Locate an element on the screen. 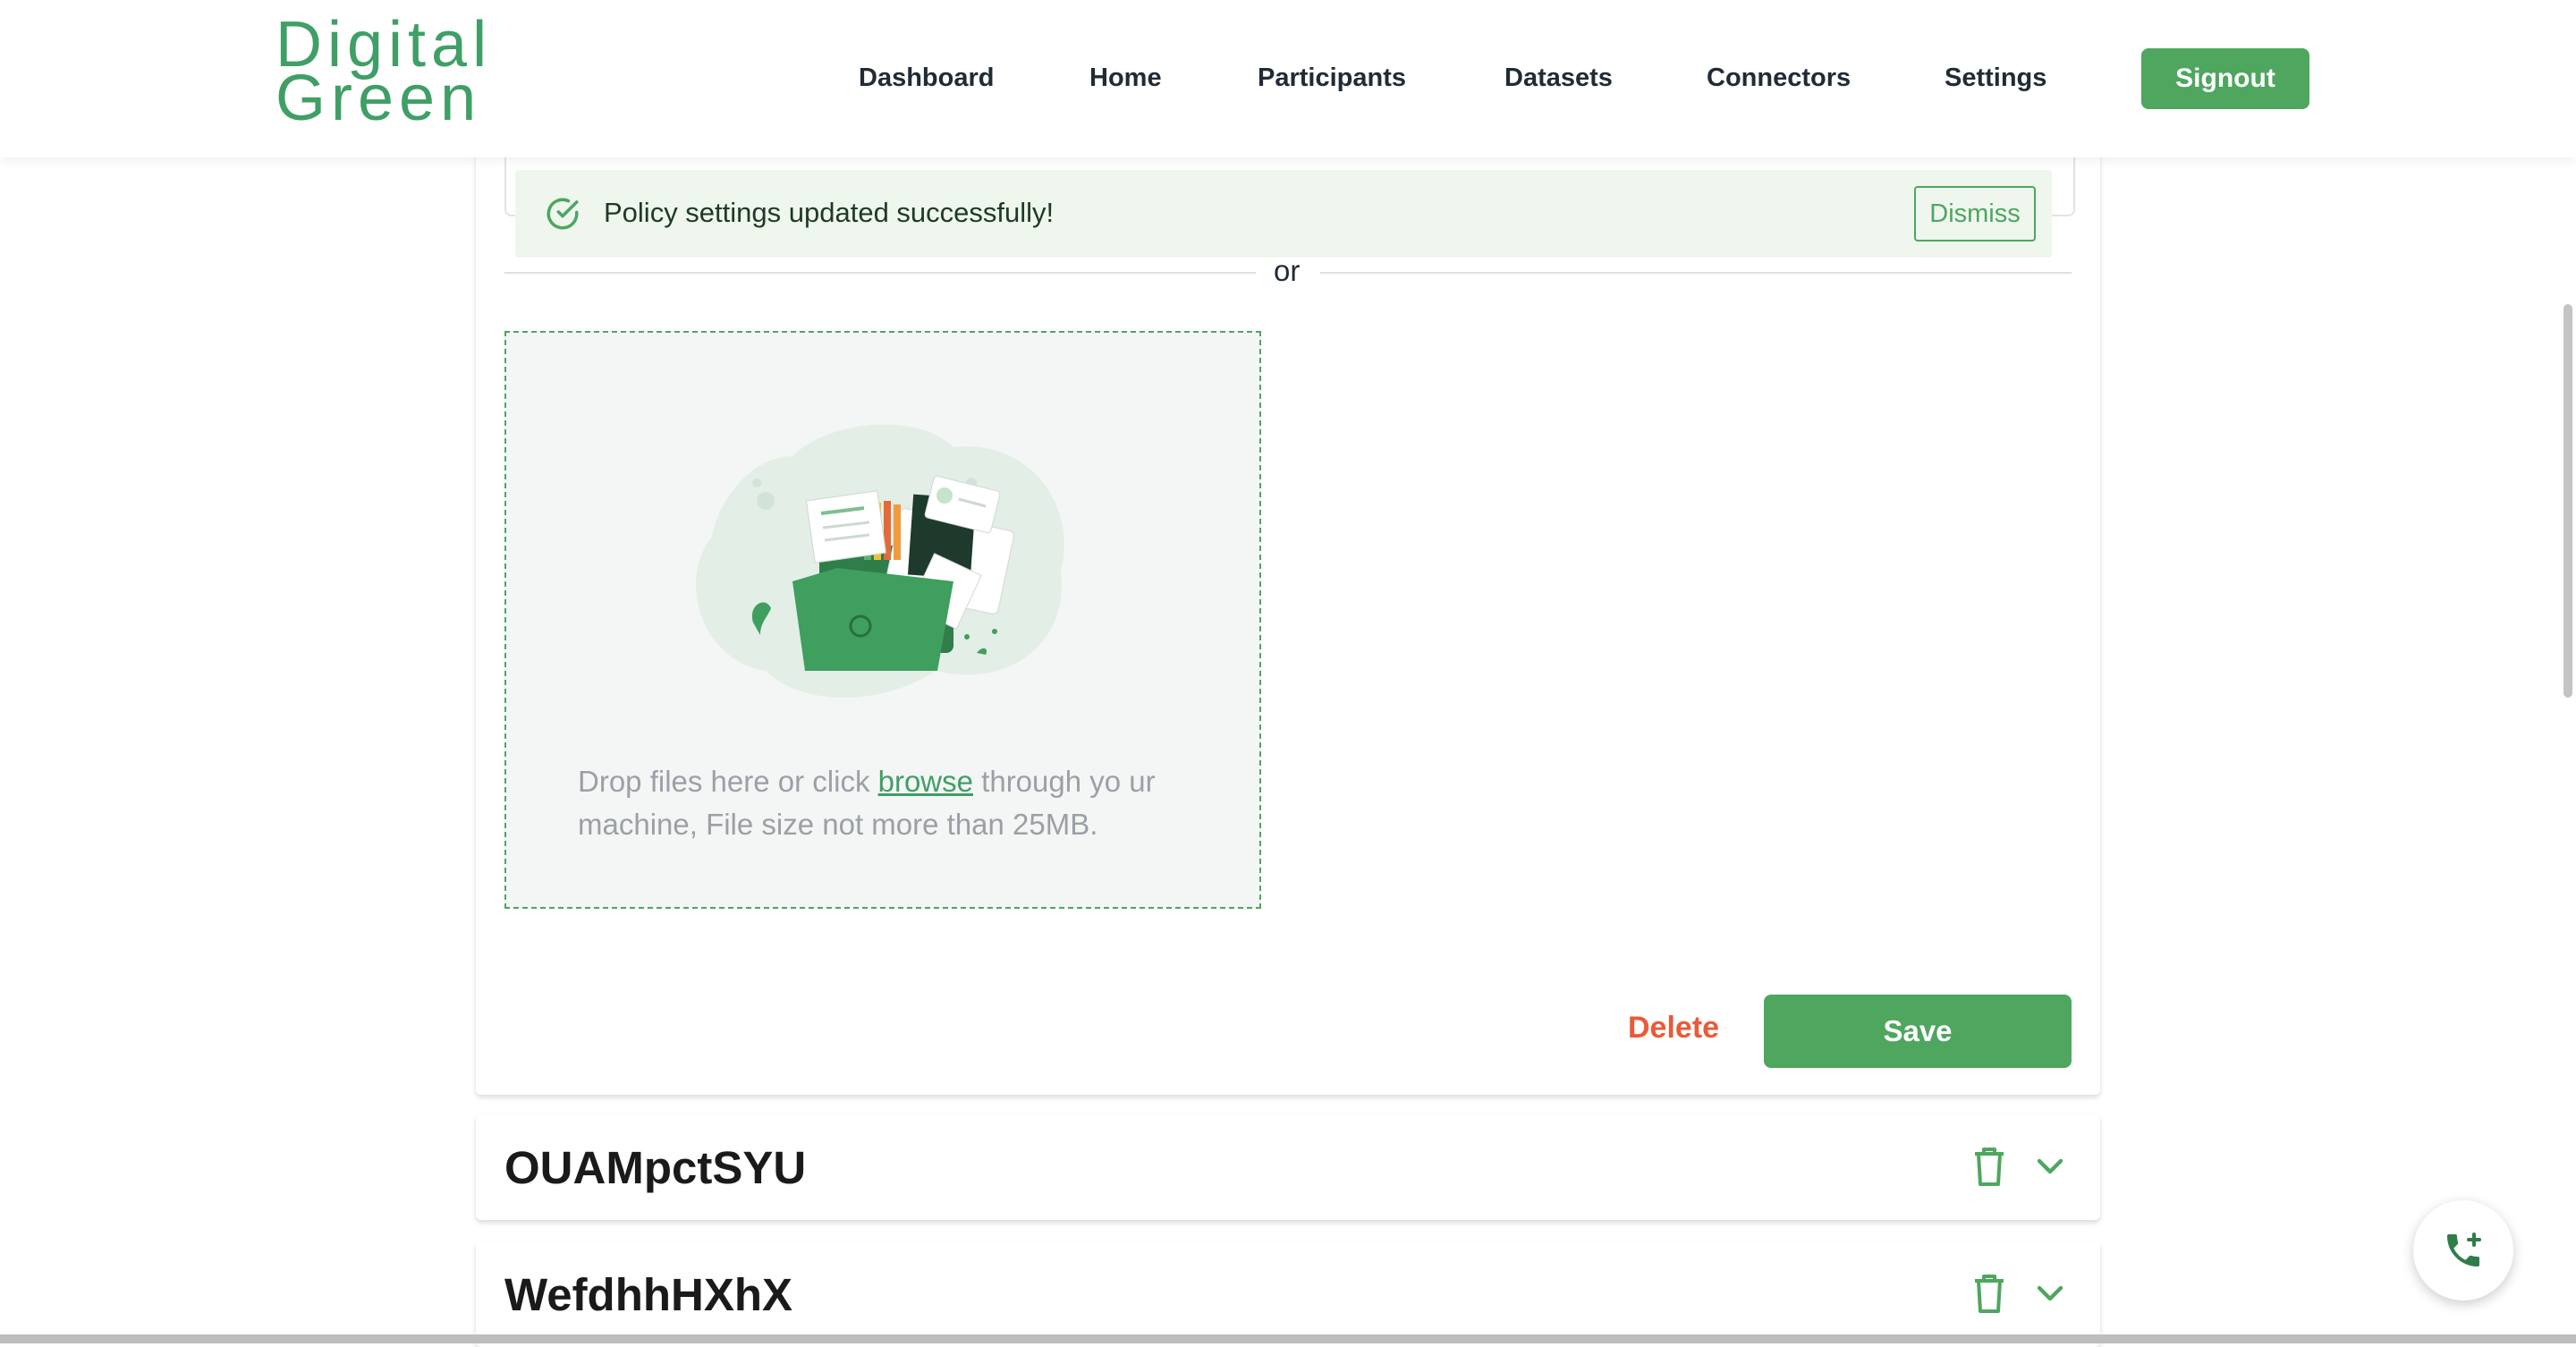 The image size is (2576, 1347). dataset-row-title: WefdhhHXhX is located at coordinates (648, 1294).